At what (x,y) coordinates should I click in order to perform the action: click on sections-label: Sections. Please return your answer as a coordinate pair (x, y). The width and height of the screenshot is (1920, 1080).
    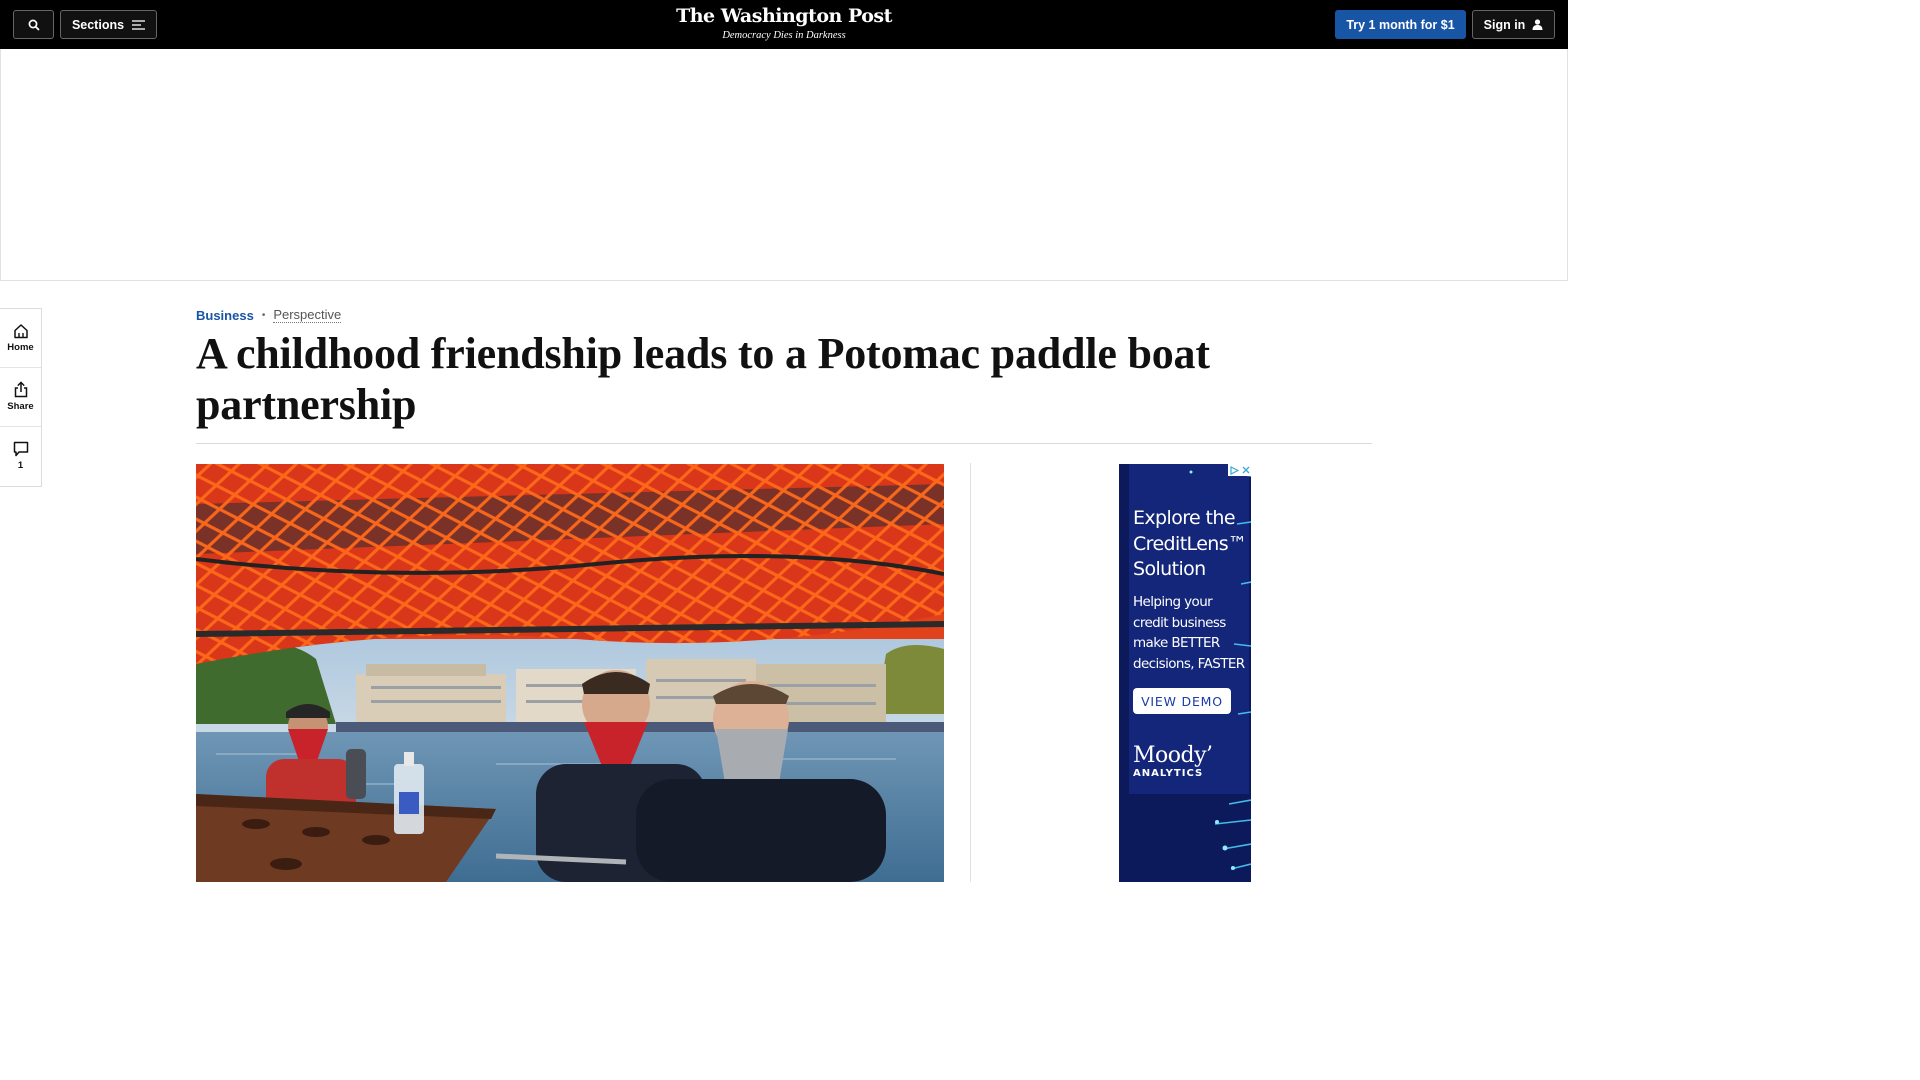
    Looking at the image, I should click on (98, 24).